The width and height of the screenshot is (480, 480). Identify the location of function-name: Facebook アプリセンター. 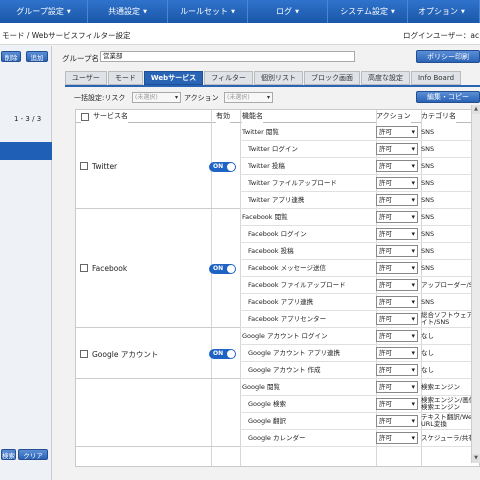
(287, 318).